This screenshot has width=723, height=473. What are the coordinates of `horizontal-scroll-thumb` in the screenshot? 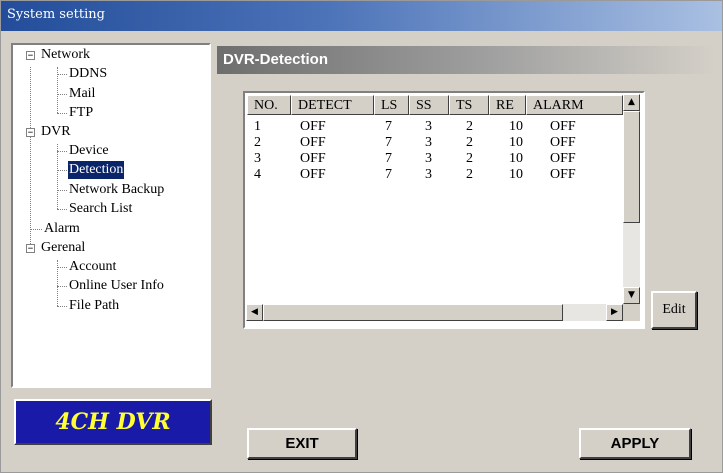 It's located at (413, 312).